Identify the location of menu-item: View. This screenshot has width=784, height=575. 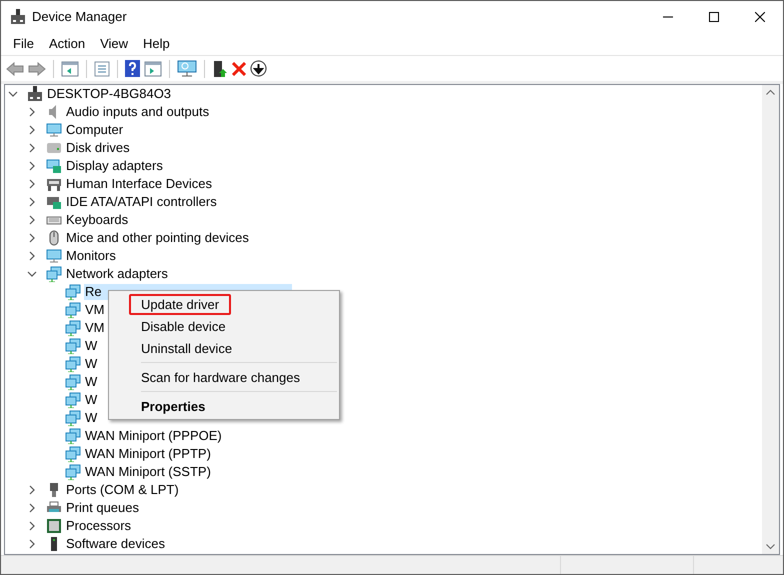
(114, 44).